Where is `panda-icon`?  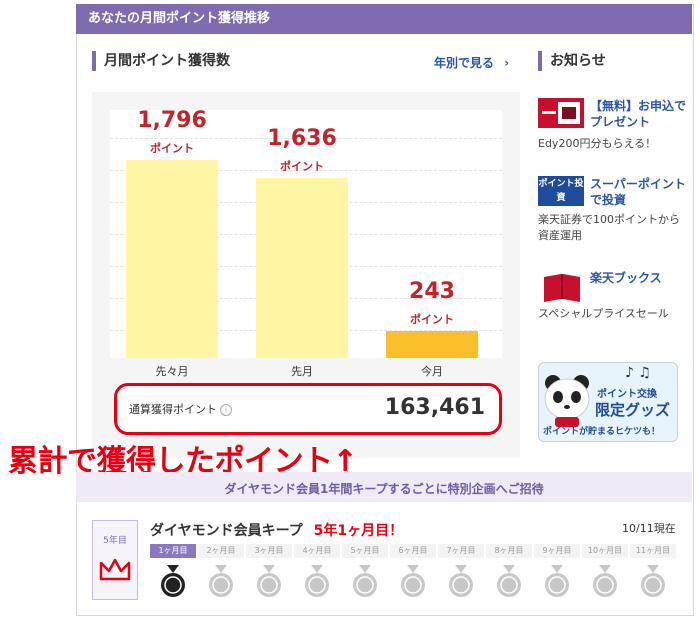
panda-icon is located at coordinates (567, 401).